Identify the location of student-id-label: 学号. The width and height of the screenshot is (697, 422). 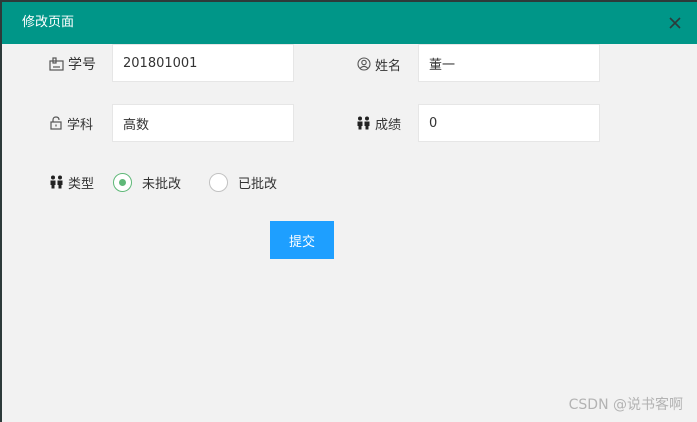
(82, 65).